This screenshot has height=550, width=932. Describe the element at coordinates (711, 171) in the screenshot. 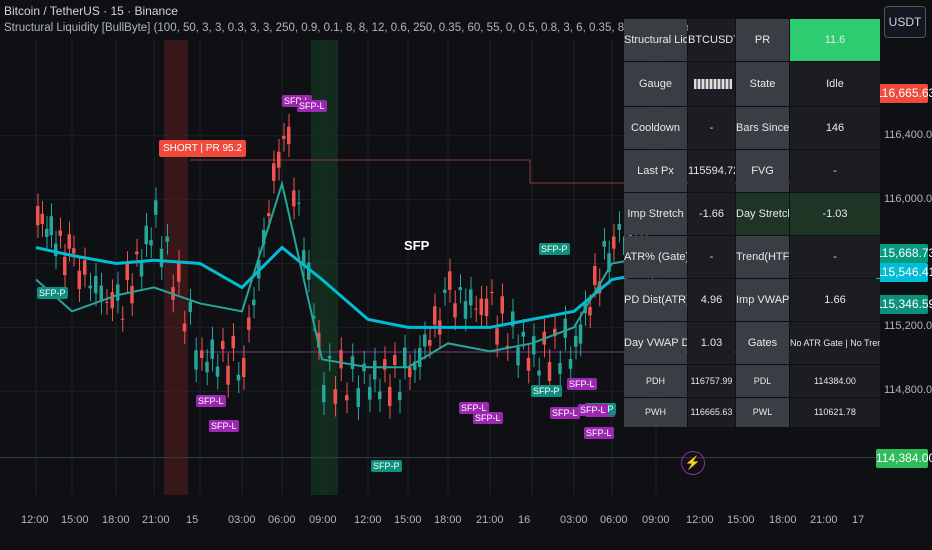

I see `table-value-cell: 115594.72` at that location.